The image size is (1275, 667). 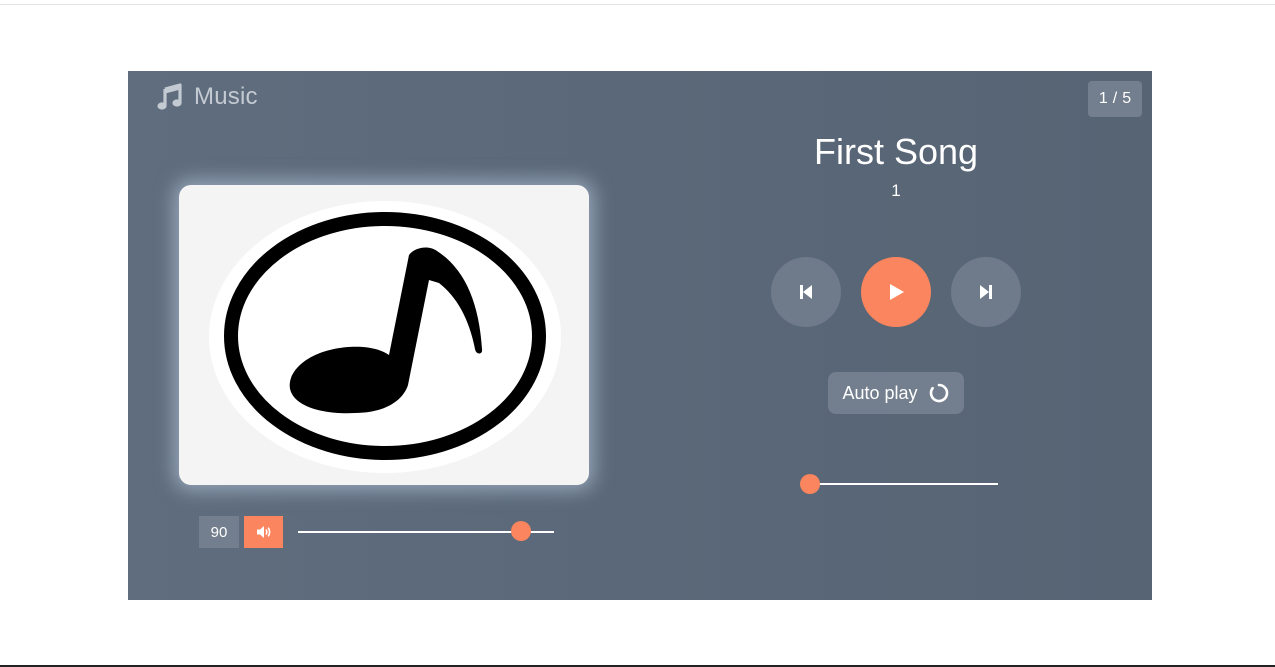 What do you see at coordinates (169, 96) in the screenshot?
I see `music-note-icon` at bounding box center [169, 96].